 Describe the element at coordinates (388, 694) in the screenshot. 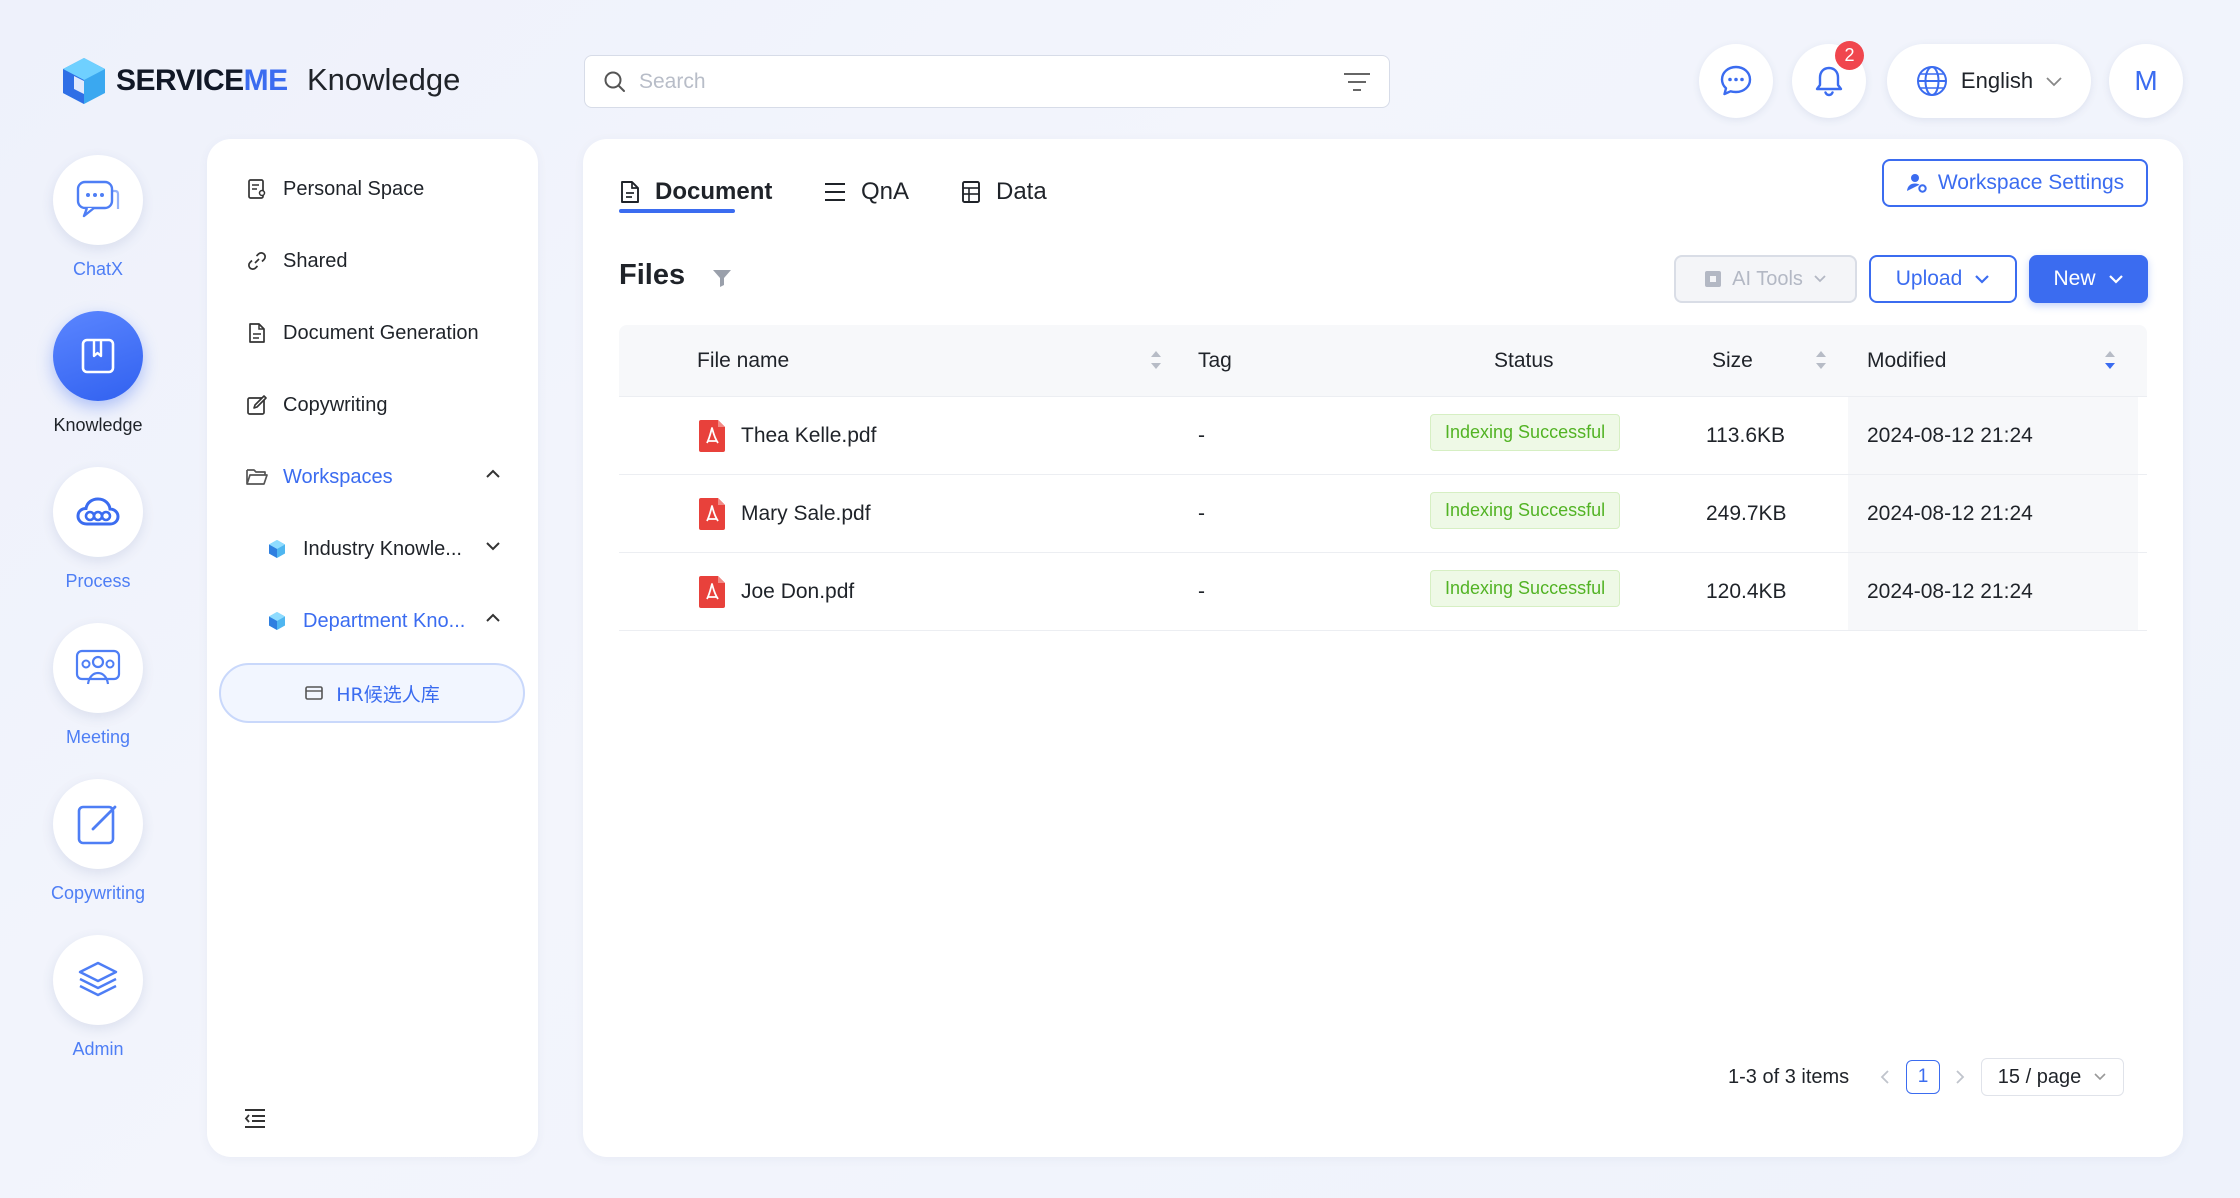

I see `folder-label-hr-candidates: HR候选人库` at that location.